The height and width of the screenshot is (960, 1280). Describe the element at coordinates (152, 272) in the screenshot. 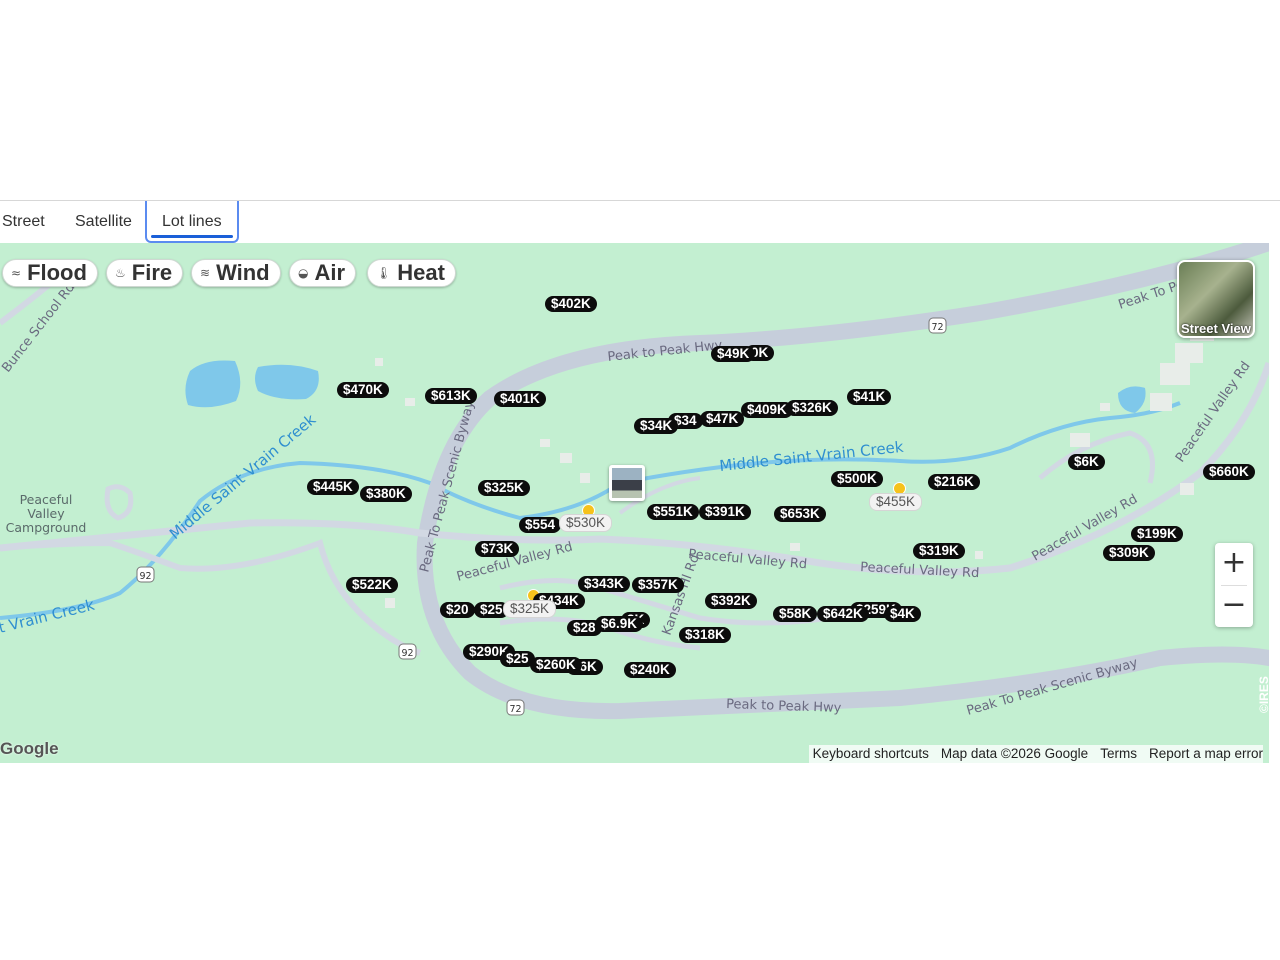

I see `chip-fire-label: Fire` at that location.